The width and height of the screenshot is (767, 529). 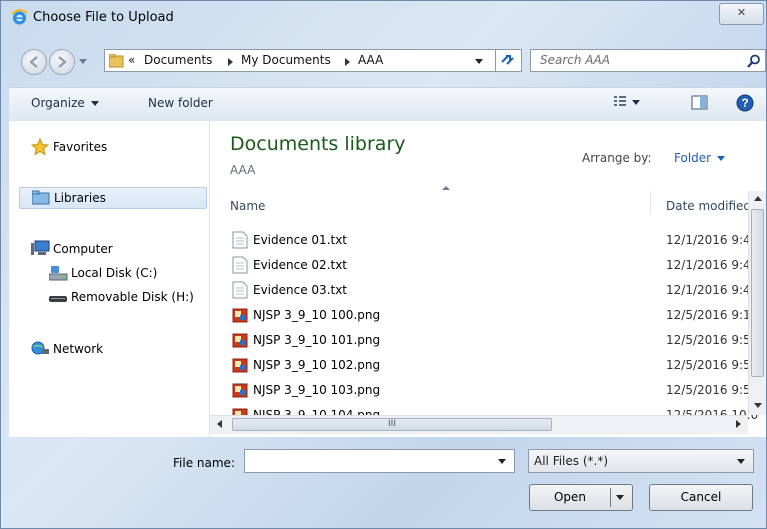 I want to click on change-view-button, so click(x=628, y=103).